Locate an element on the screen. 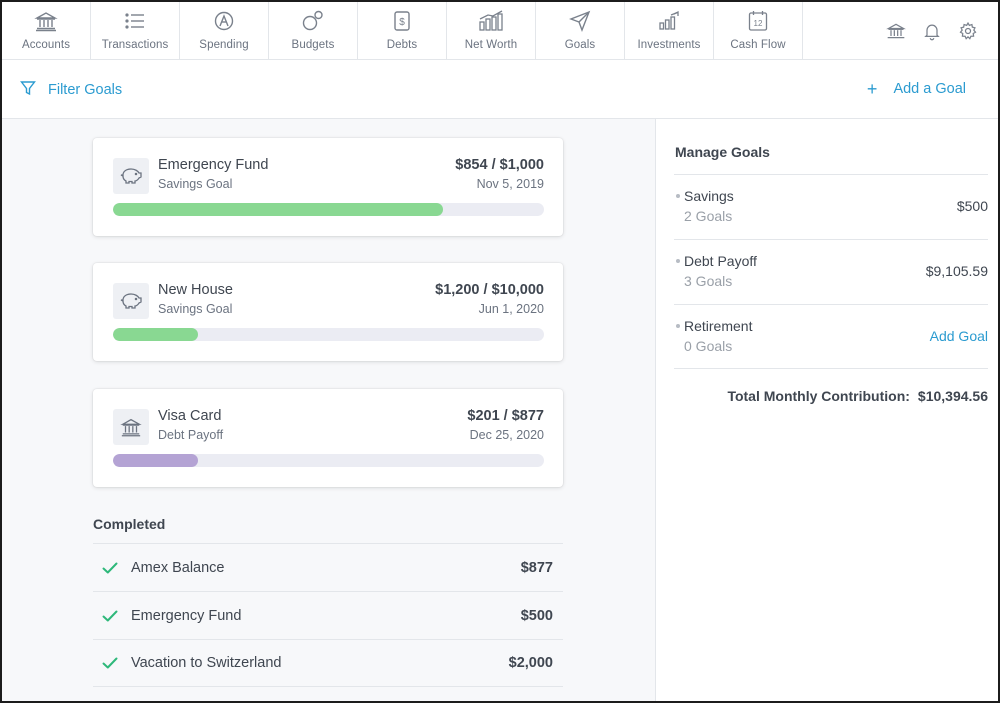  spending-icon is located at coordinates (224, 21).